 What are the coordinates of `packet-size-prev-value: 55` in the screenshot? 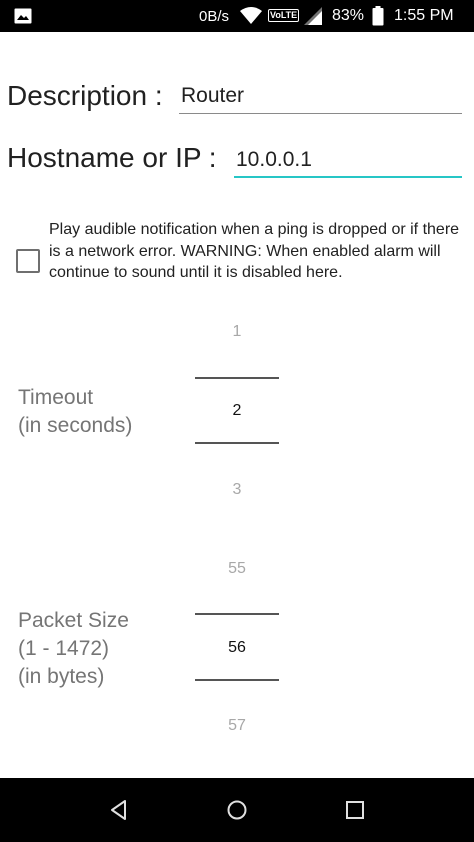 It's located at (237, 569).